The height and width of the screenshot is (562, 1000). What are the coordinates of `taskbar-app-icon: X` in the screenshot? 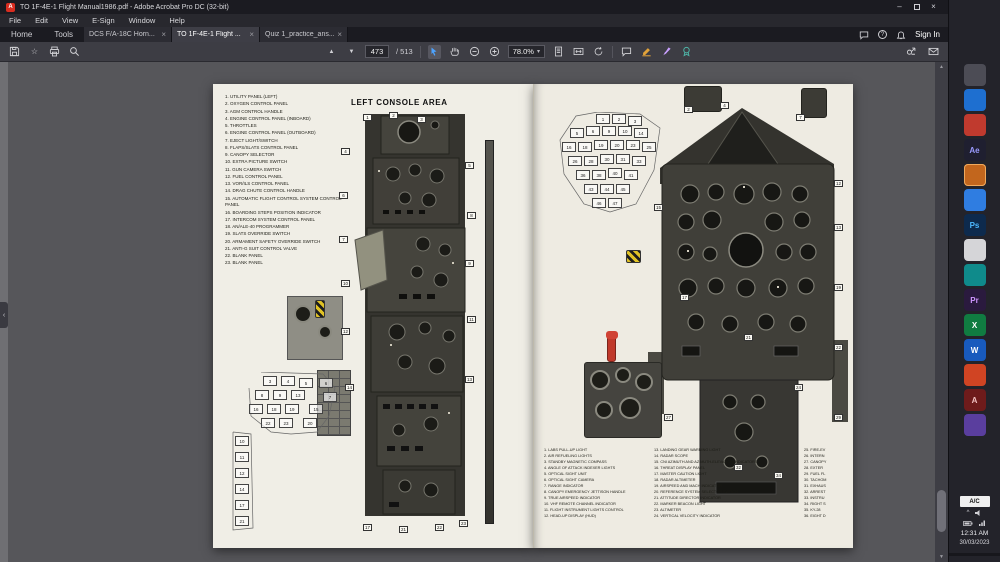 It's located at (974, 325).